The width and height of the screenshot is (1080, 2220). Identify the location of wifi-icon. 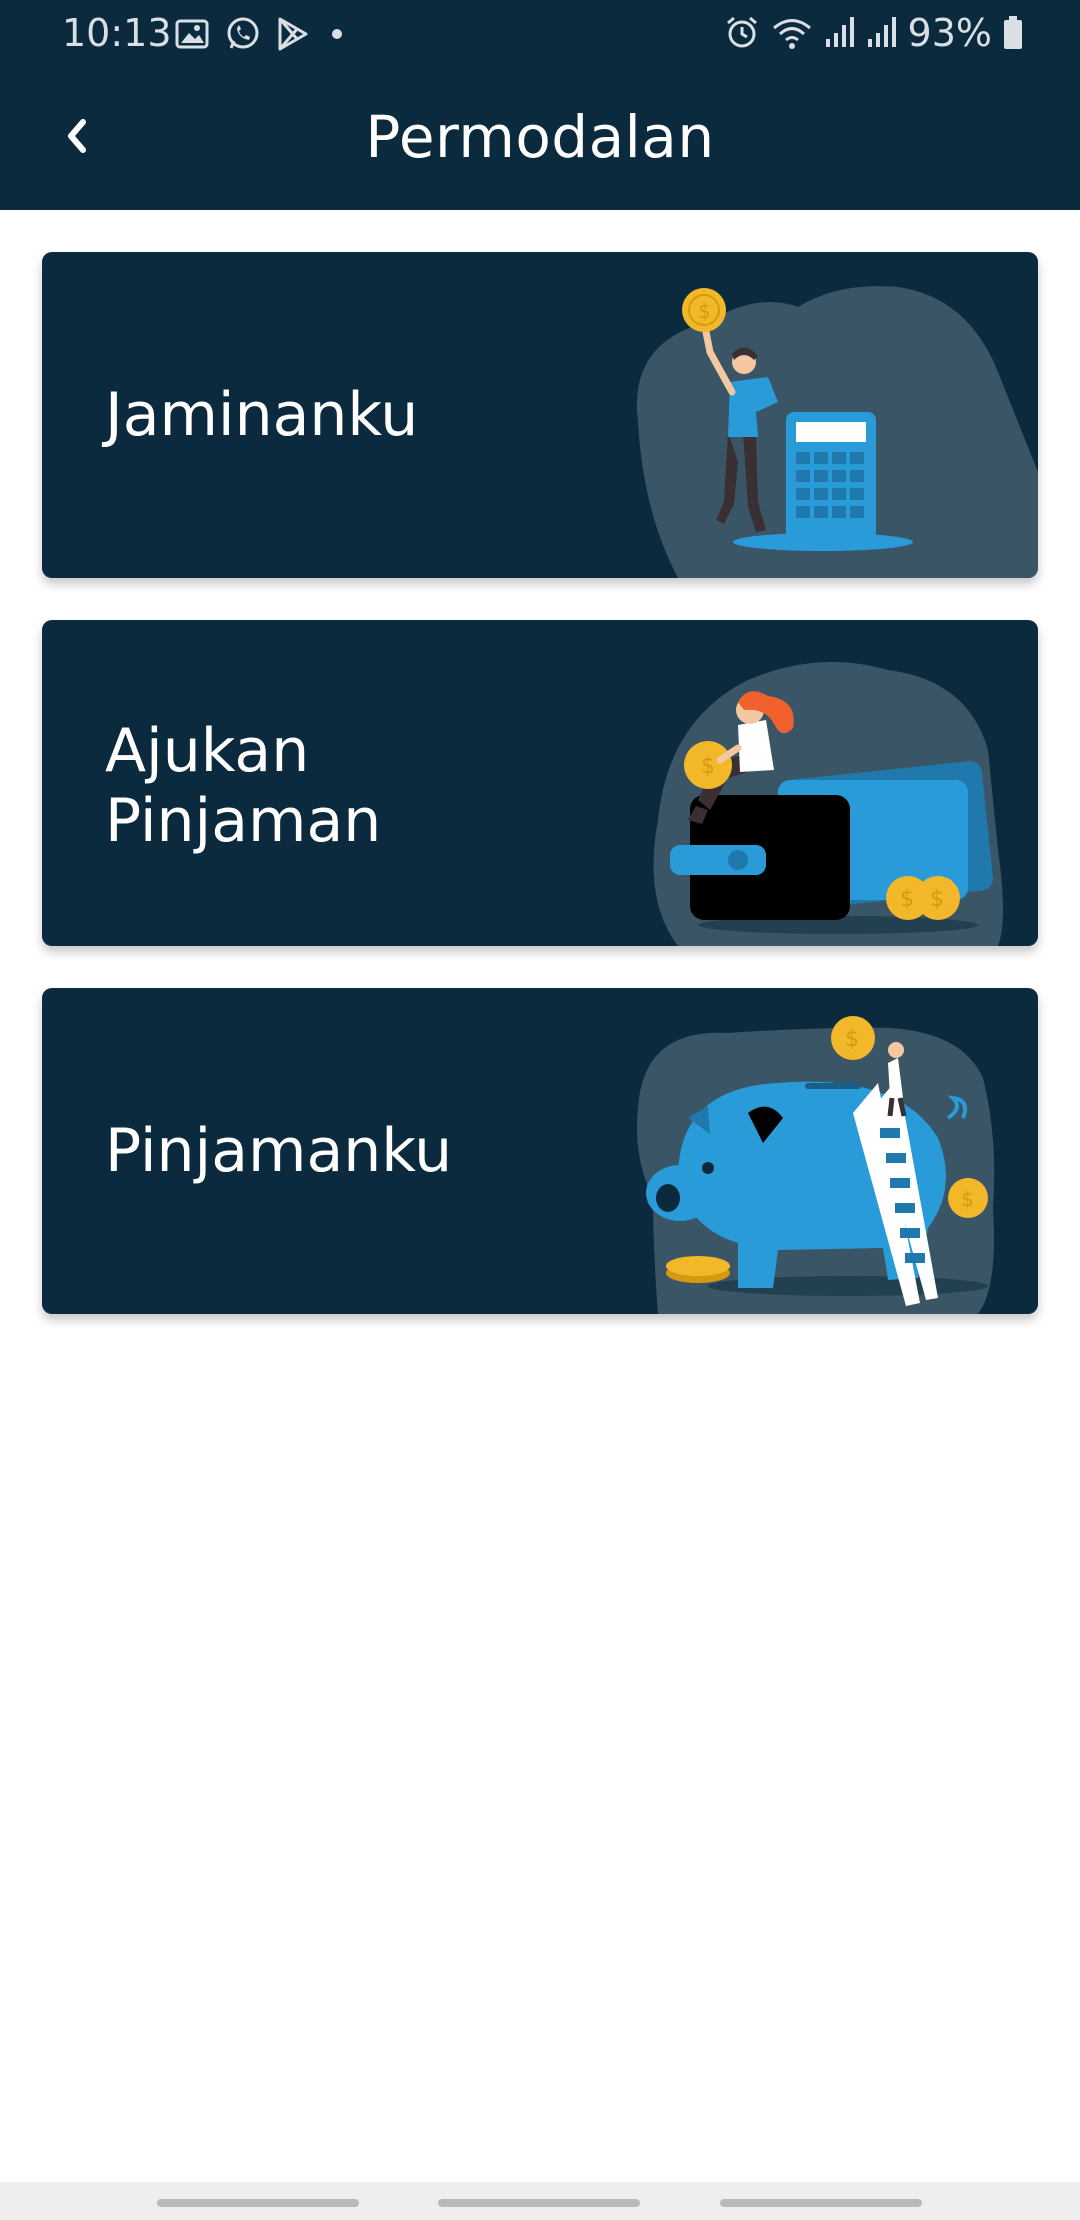
(791, 34).